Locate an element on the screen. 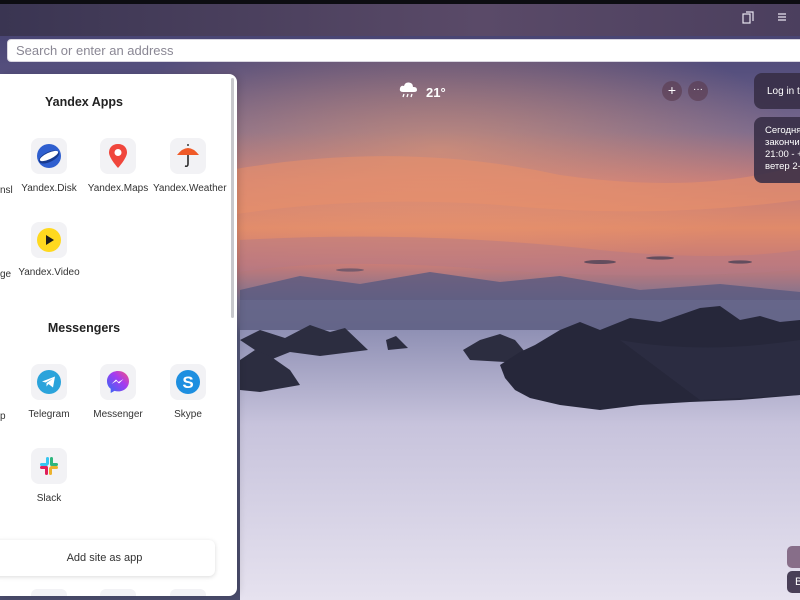  svg-text: S is located at coordinates (187, 382).